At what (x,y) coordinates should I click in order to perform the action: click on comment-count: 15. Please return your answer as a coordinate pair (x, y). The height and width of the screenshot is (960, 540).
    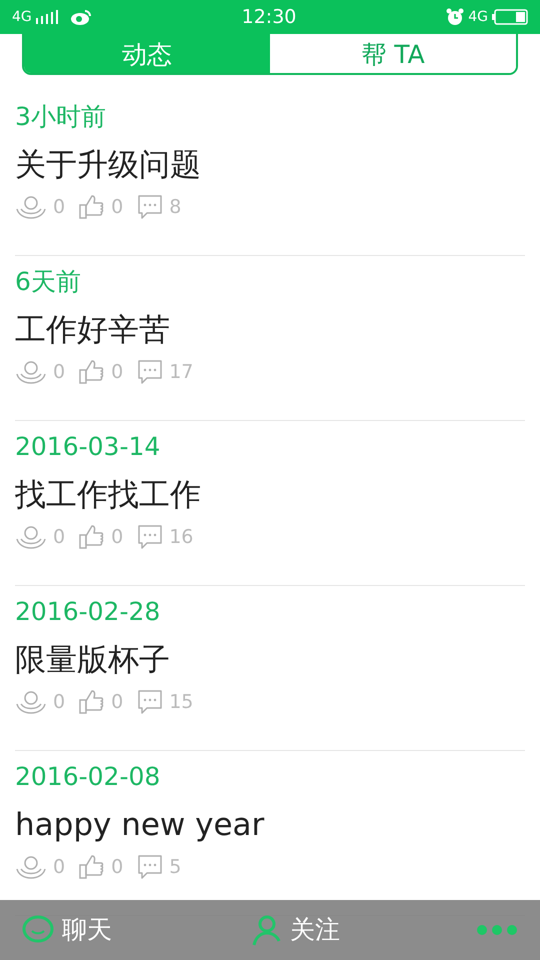
    Looking at the image, I should click on (181, 702).